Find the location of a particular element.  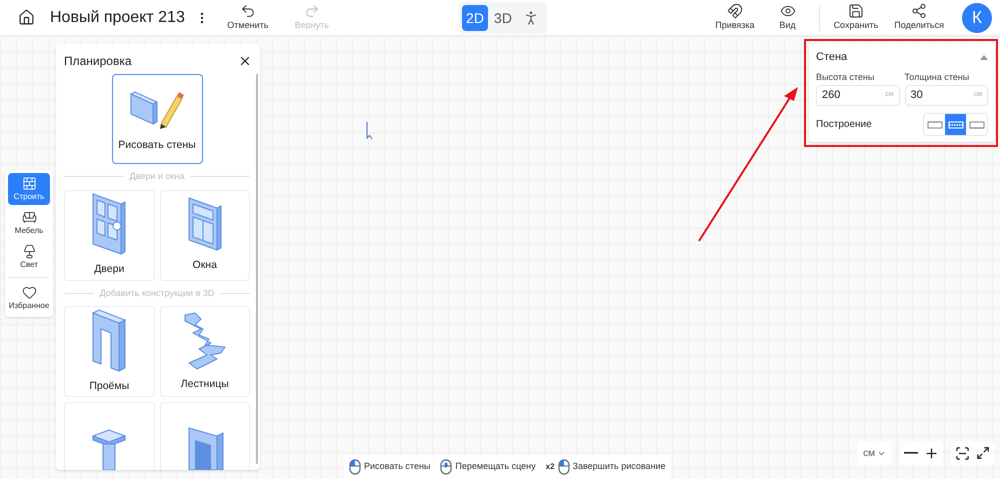

middle-click-icon is located at coordinates (446, 467).